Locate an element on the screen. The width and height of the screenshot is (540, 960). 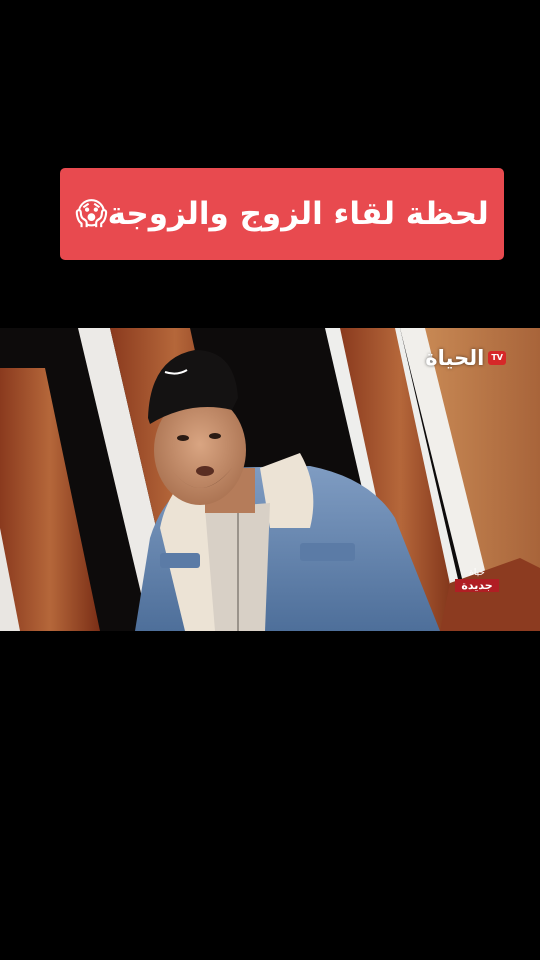
channel-logo: TV الحياة is located at coordinates (465, 358).